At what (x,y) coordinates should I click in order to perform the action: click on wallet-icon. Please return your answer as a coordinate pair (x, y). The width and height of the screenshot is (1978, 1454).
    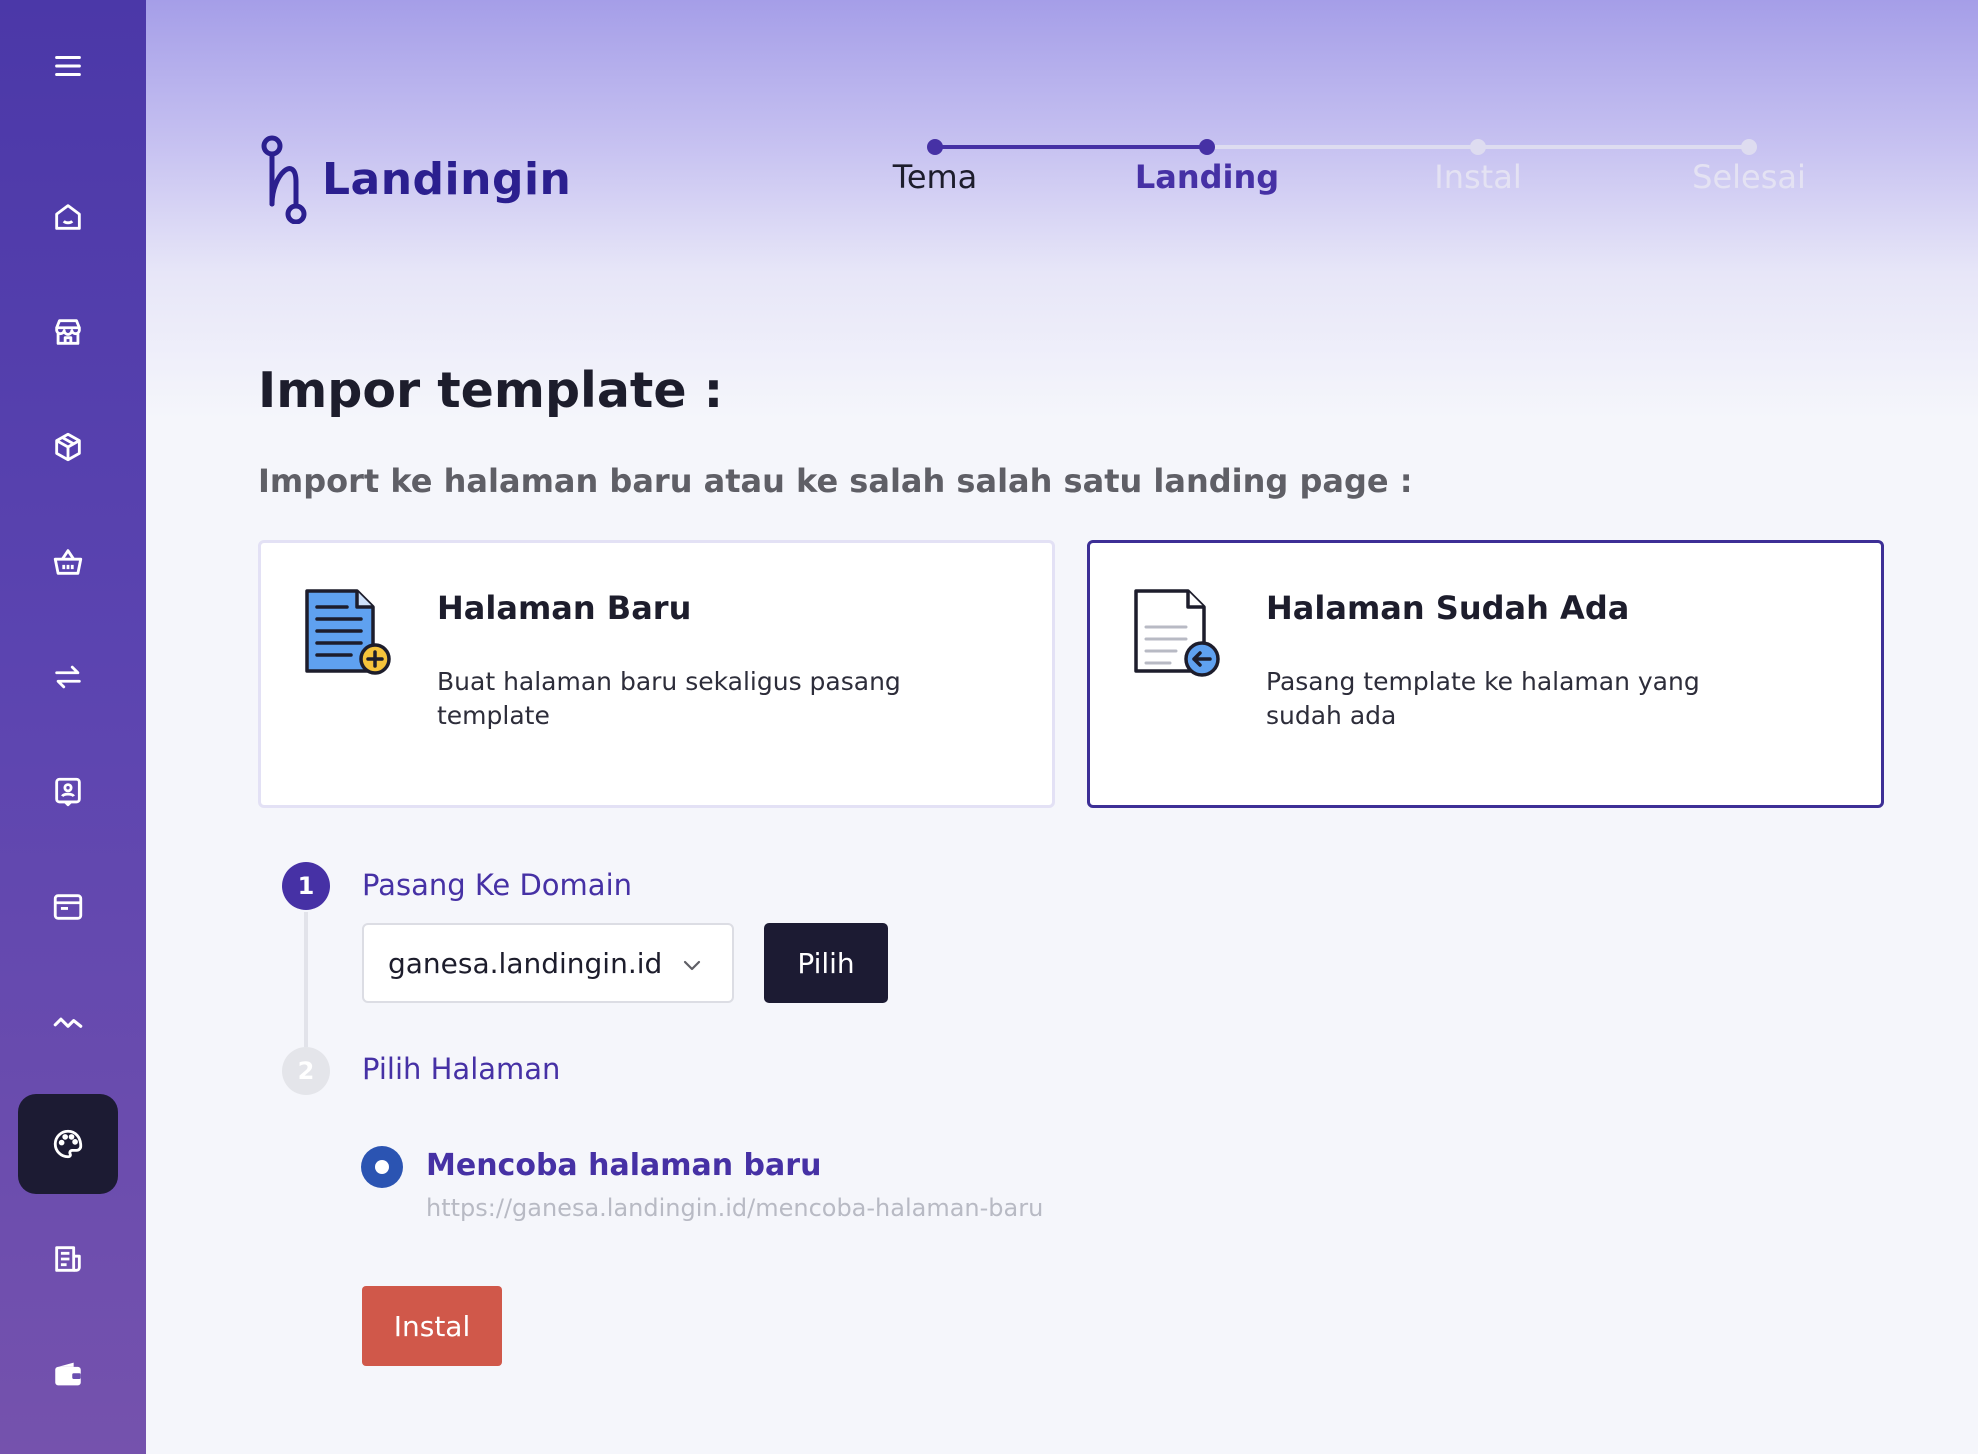
    Looking at the image, I should click on (68, 1374).